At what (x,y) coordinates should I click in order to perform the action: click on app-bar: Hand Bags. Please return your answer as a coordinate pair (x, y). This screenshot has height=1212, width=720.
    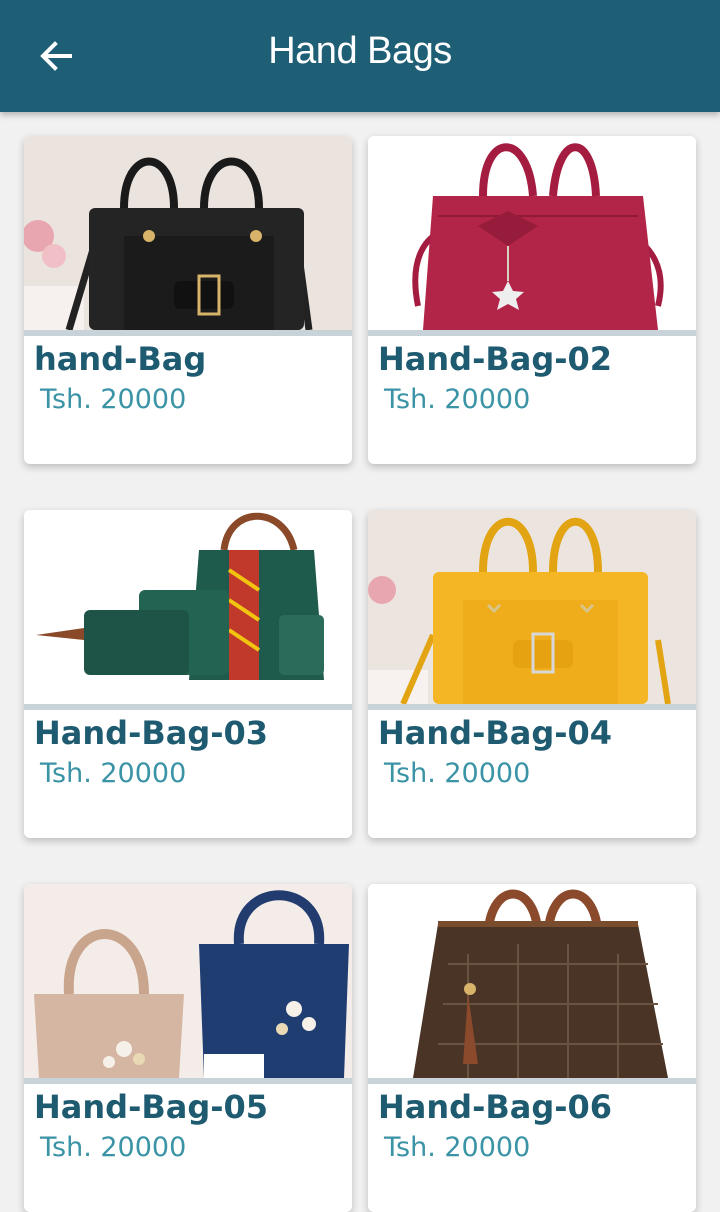
    Looking at the image, I should click on (360, 56).